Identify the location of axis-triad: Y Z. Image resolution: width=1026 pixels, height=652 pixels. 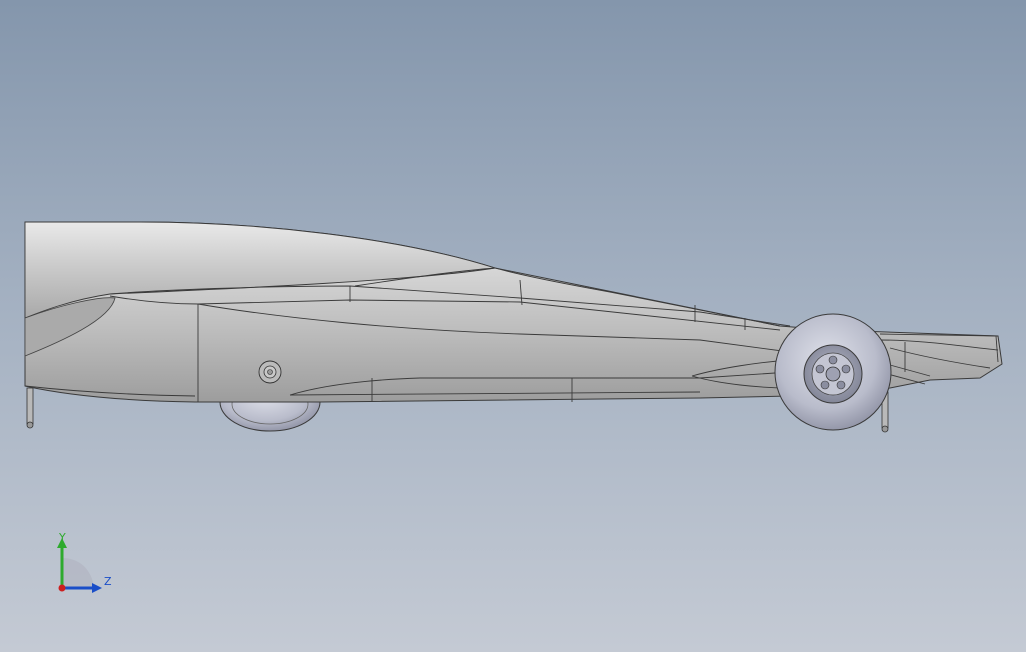
(85, 565).